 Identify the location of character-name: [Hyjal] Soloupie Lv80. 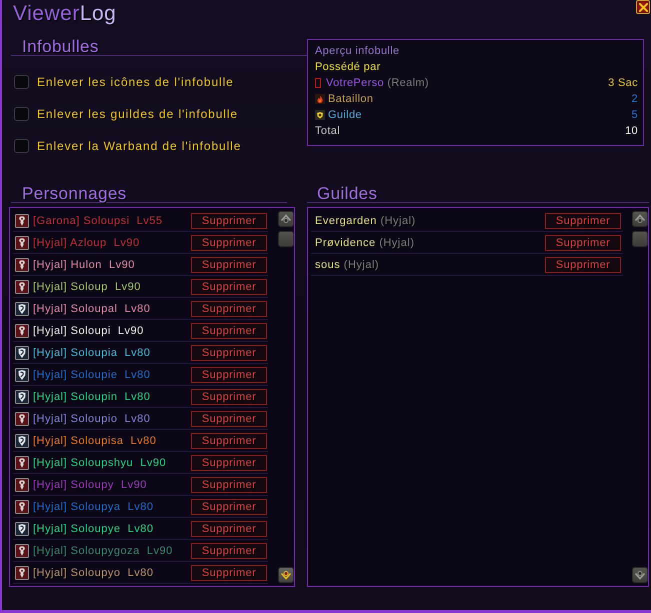
(91, 375).